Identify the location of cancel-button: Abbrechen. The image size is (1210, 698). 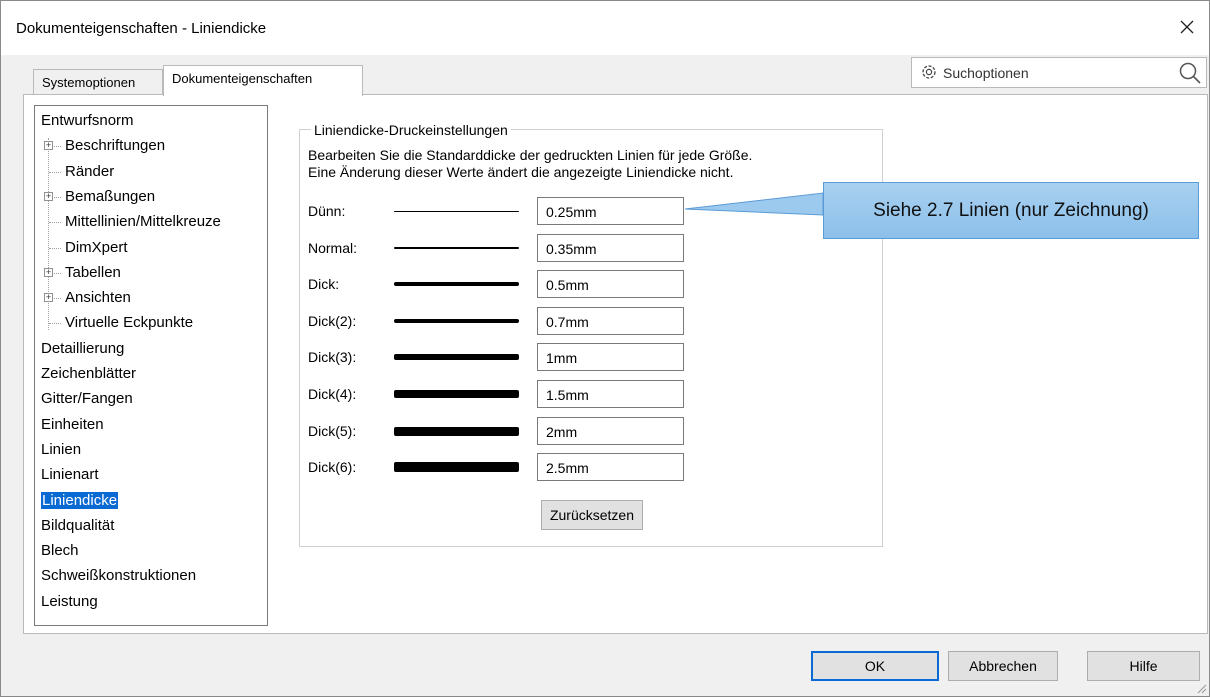
(1003, 666).